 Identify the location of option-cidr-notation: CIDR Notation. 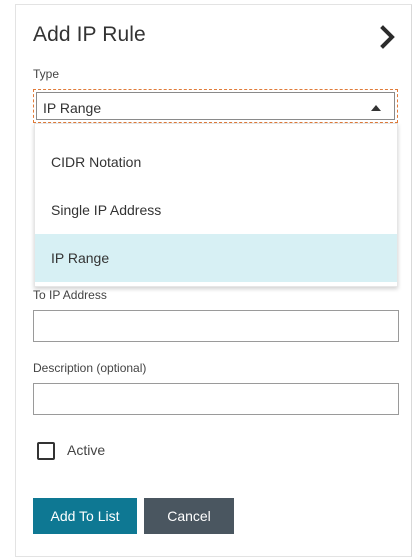
(216, 162).